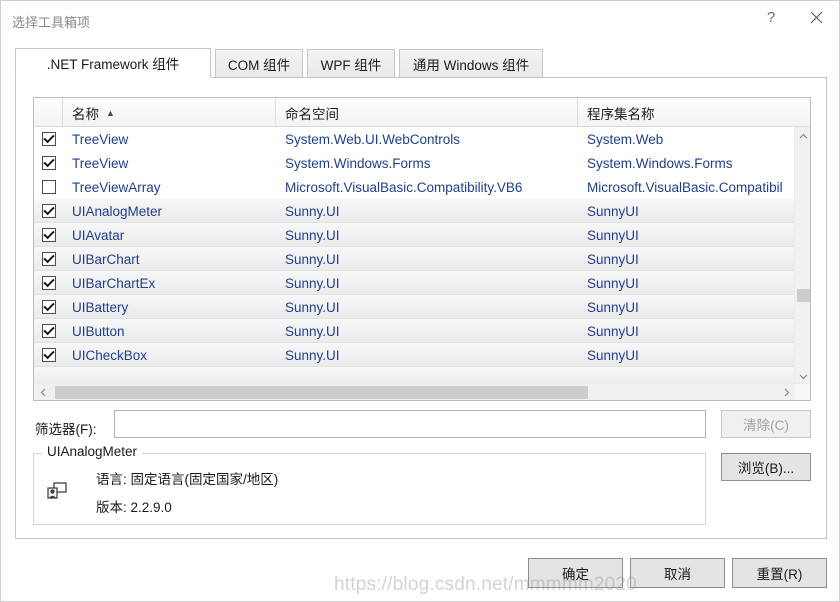 This screenshot has width=840, height=602. Describe the element at coordinates (420, 19) in the screenshot. I see `titlebar: 选择工具箱项 ?` at that location.